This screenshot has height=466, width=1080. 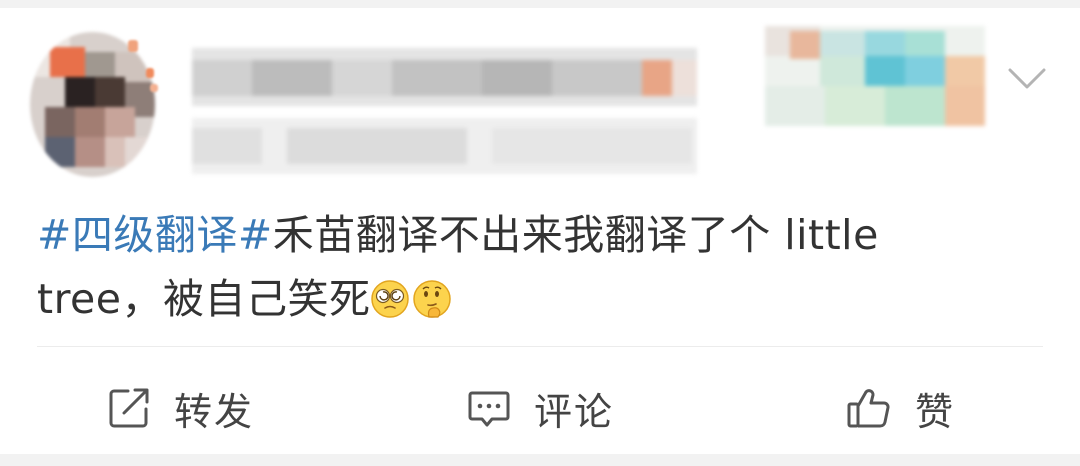 I want to click on divider, so click(x=540, y=346).